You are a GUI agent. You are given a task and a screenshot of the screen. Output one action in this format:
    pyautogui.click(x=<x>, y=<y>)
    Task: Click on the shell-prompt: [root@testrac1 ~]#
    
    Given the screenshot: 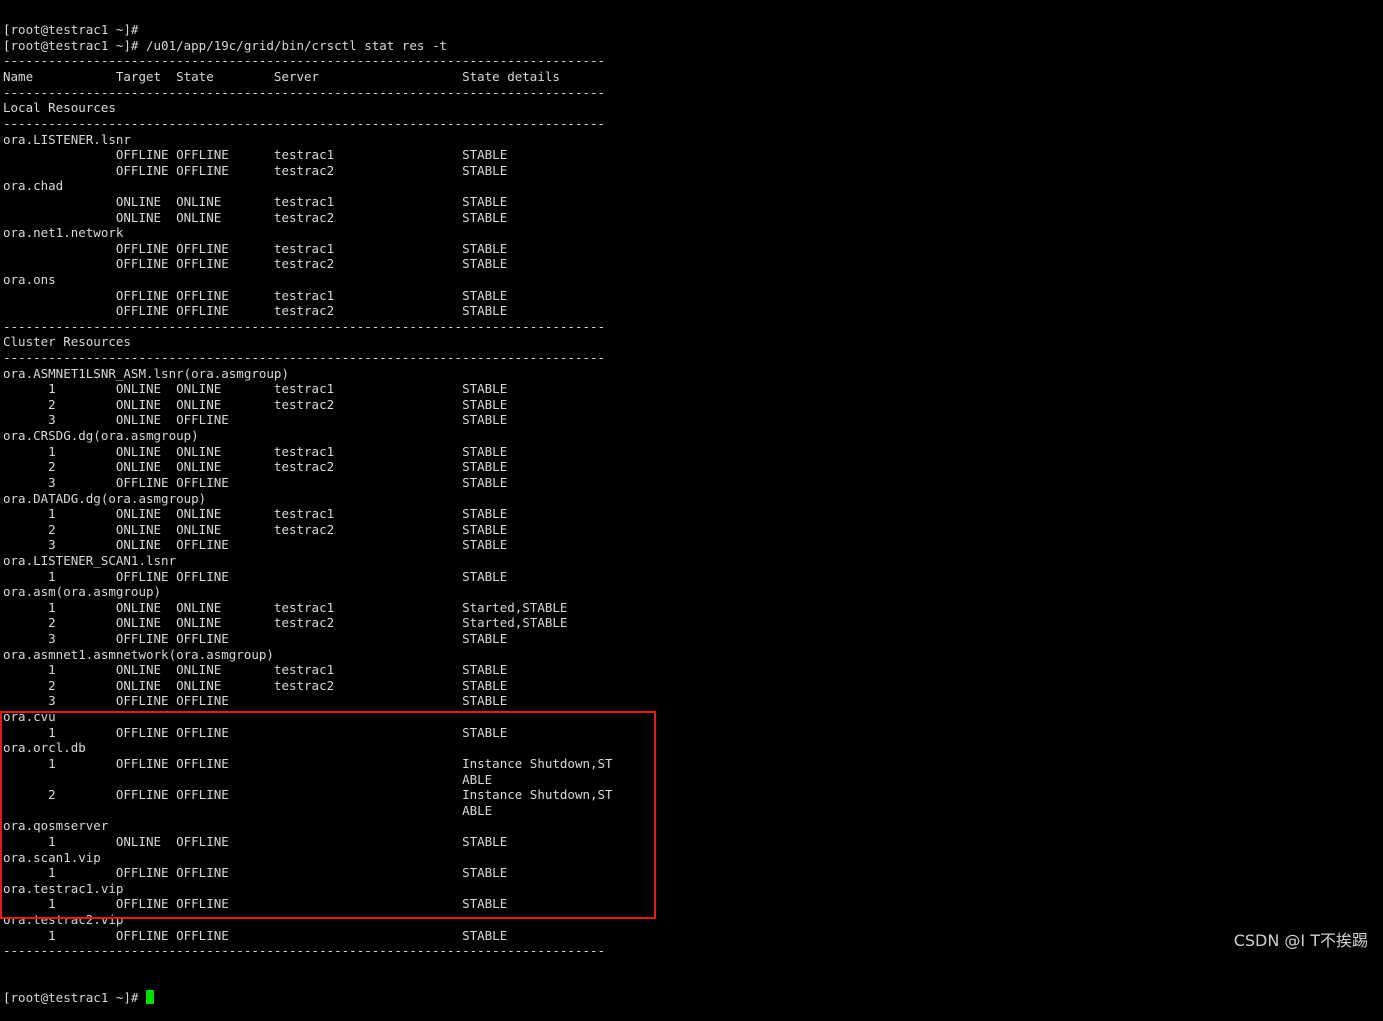 What is the action you would take?
    pyautogui.click(x=74, y=998)
    